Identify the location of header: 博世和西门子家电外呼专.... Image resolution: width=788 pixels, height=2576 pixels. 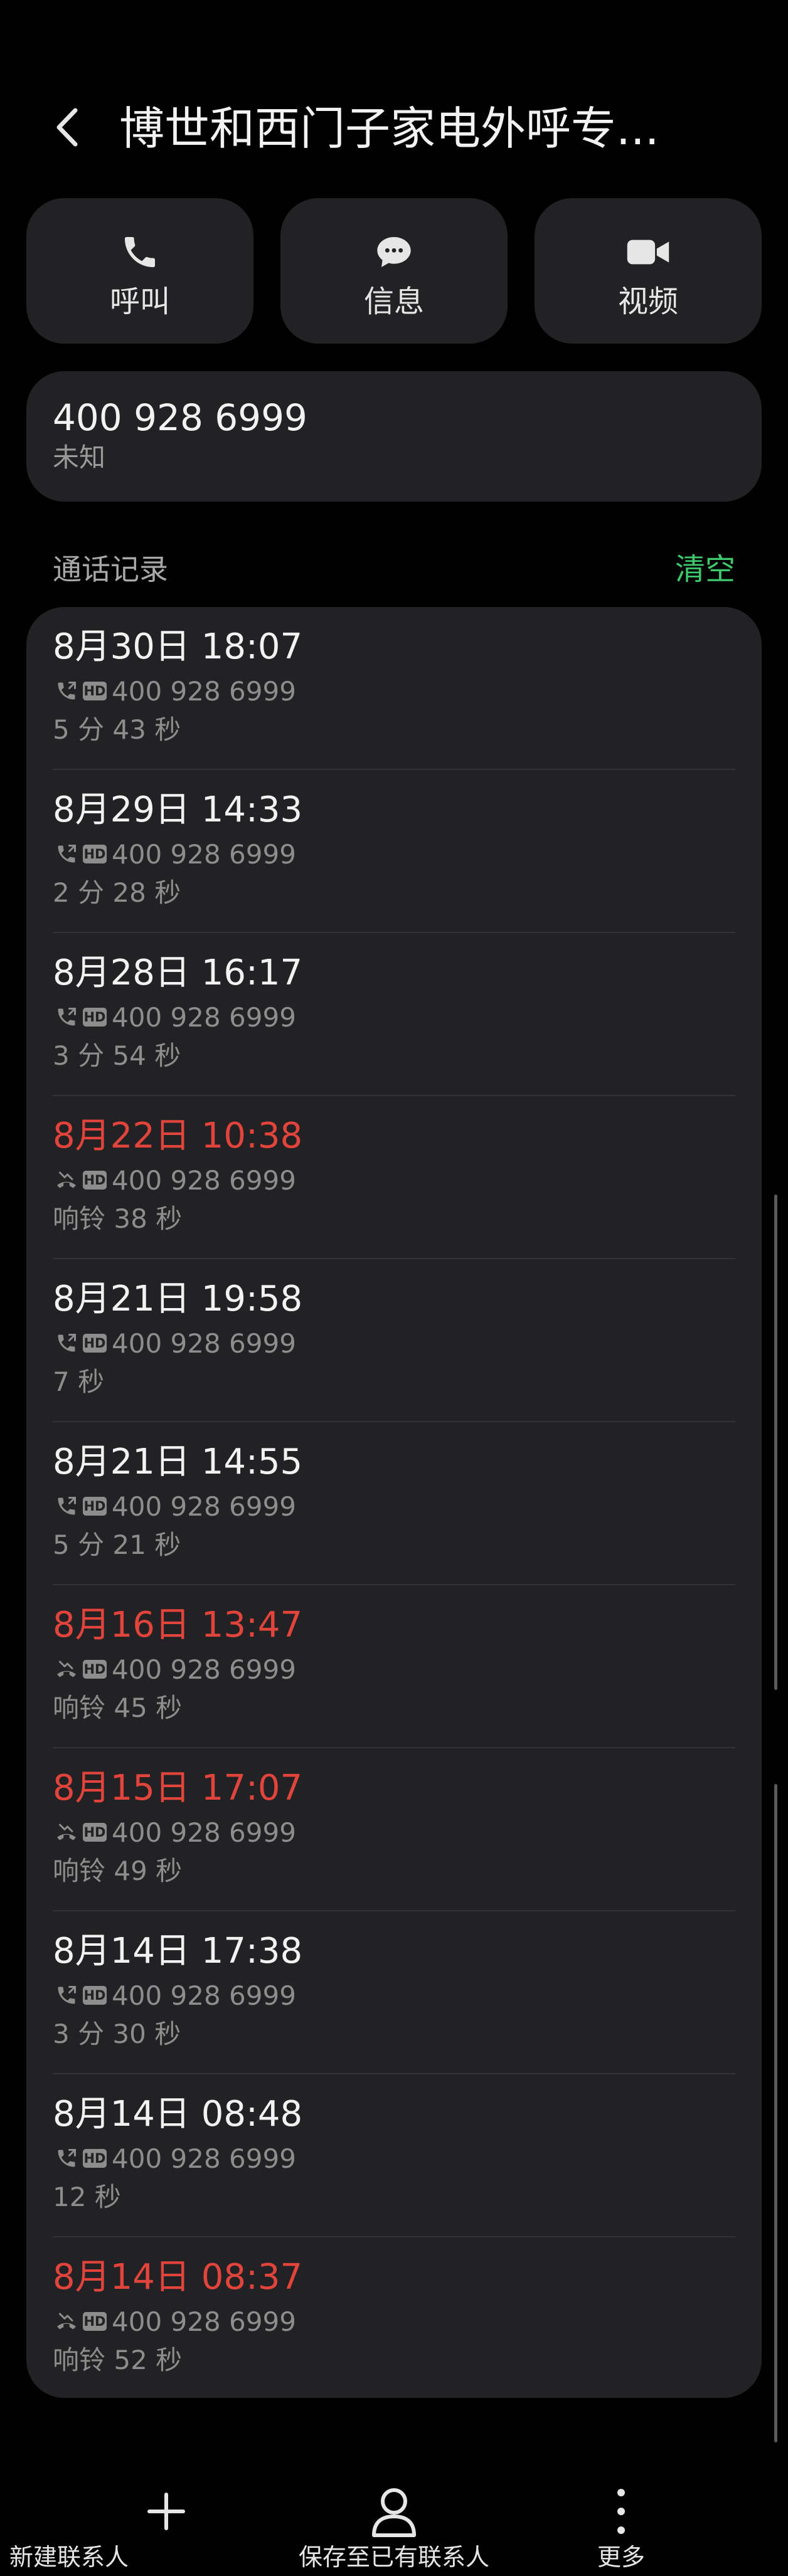
(394, 125).